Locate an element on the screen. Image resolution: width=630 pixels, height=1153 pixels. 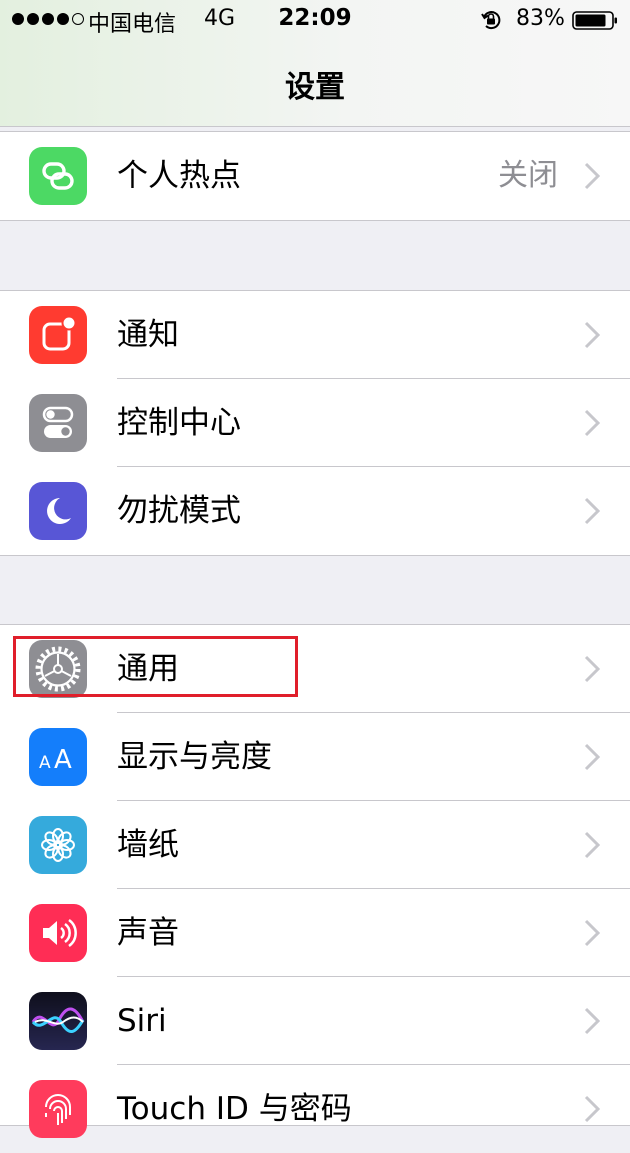
settings-row-do-not-disturb: 勿扰模式 is located at coordinates (315, 511).